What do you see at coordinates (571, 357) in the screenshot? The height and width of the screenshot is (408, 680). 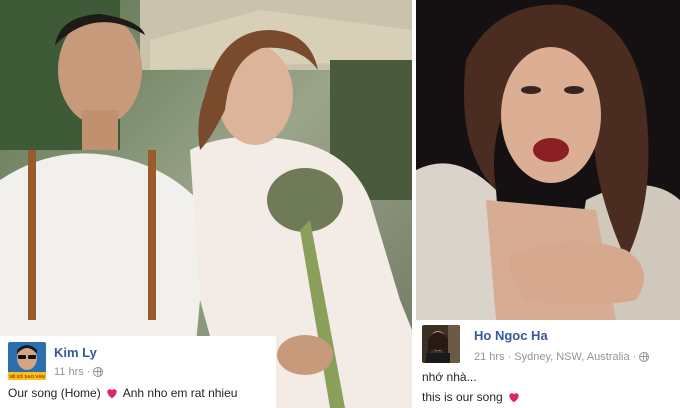 I see `post-location: Sydney, NSW, Australia` at bounding box center [571, 357].